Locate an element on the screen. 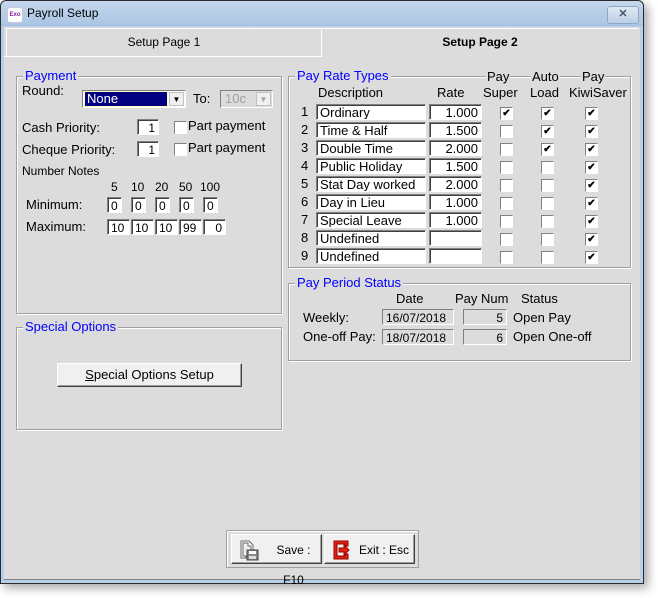 This screenshot has height=598, width=658. description-field: Day in Lieu is located at coordinates (371, 202).